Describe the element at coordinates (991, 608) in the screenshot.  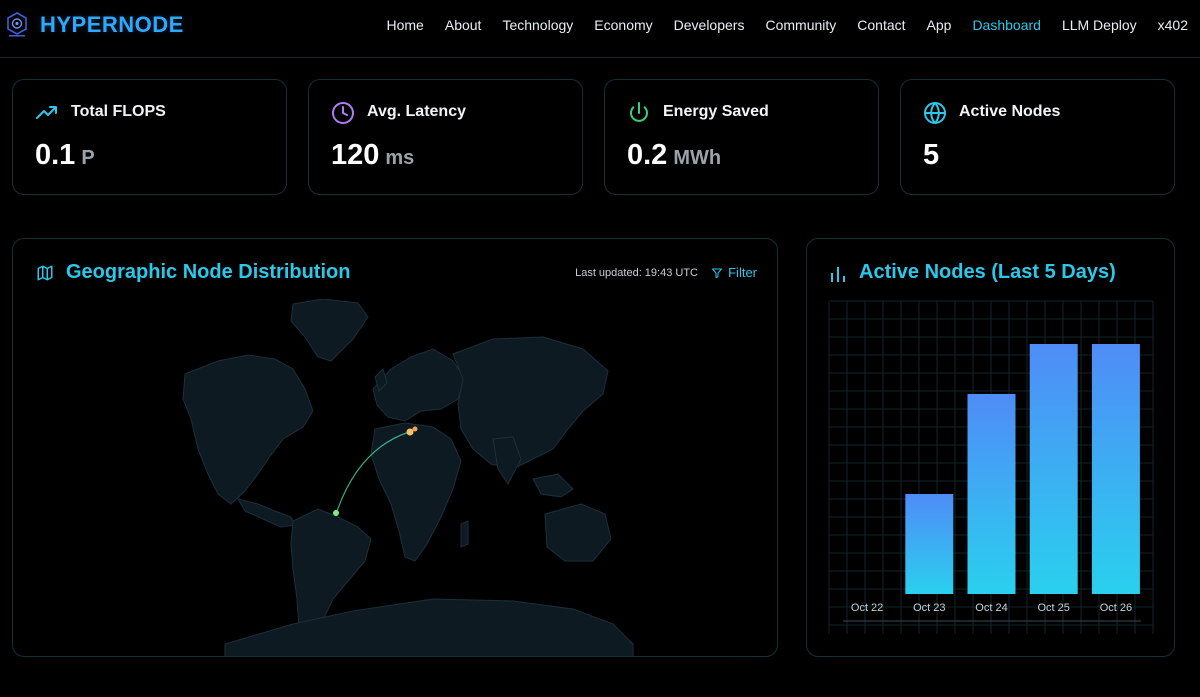
I see `x-tick-label: Oct 24` at that location.